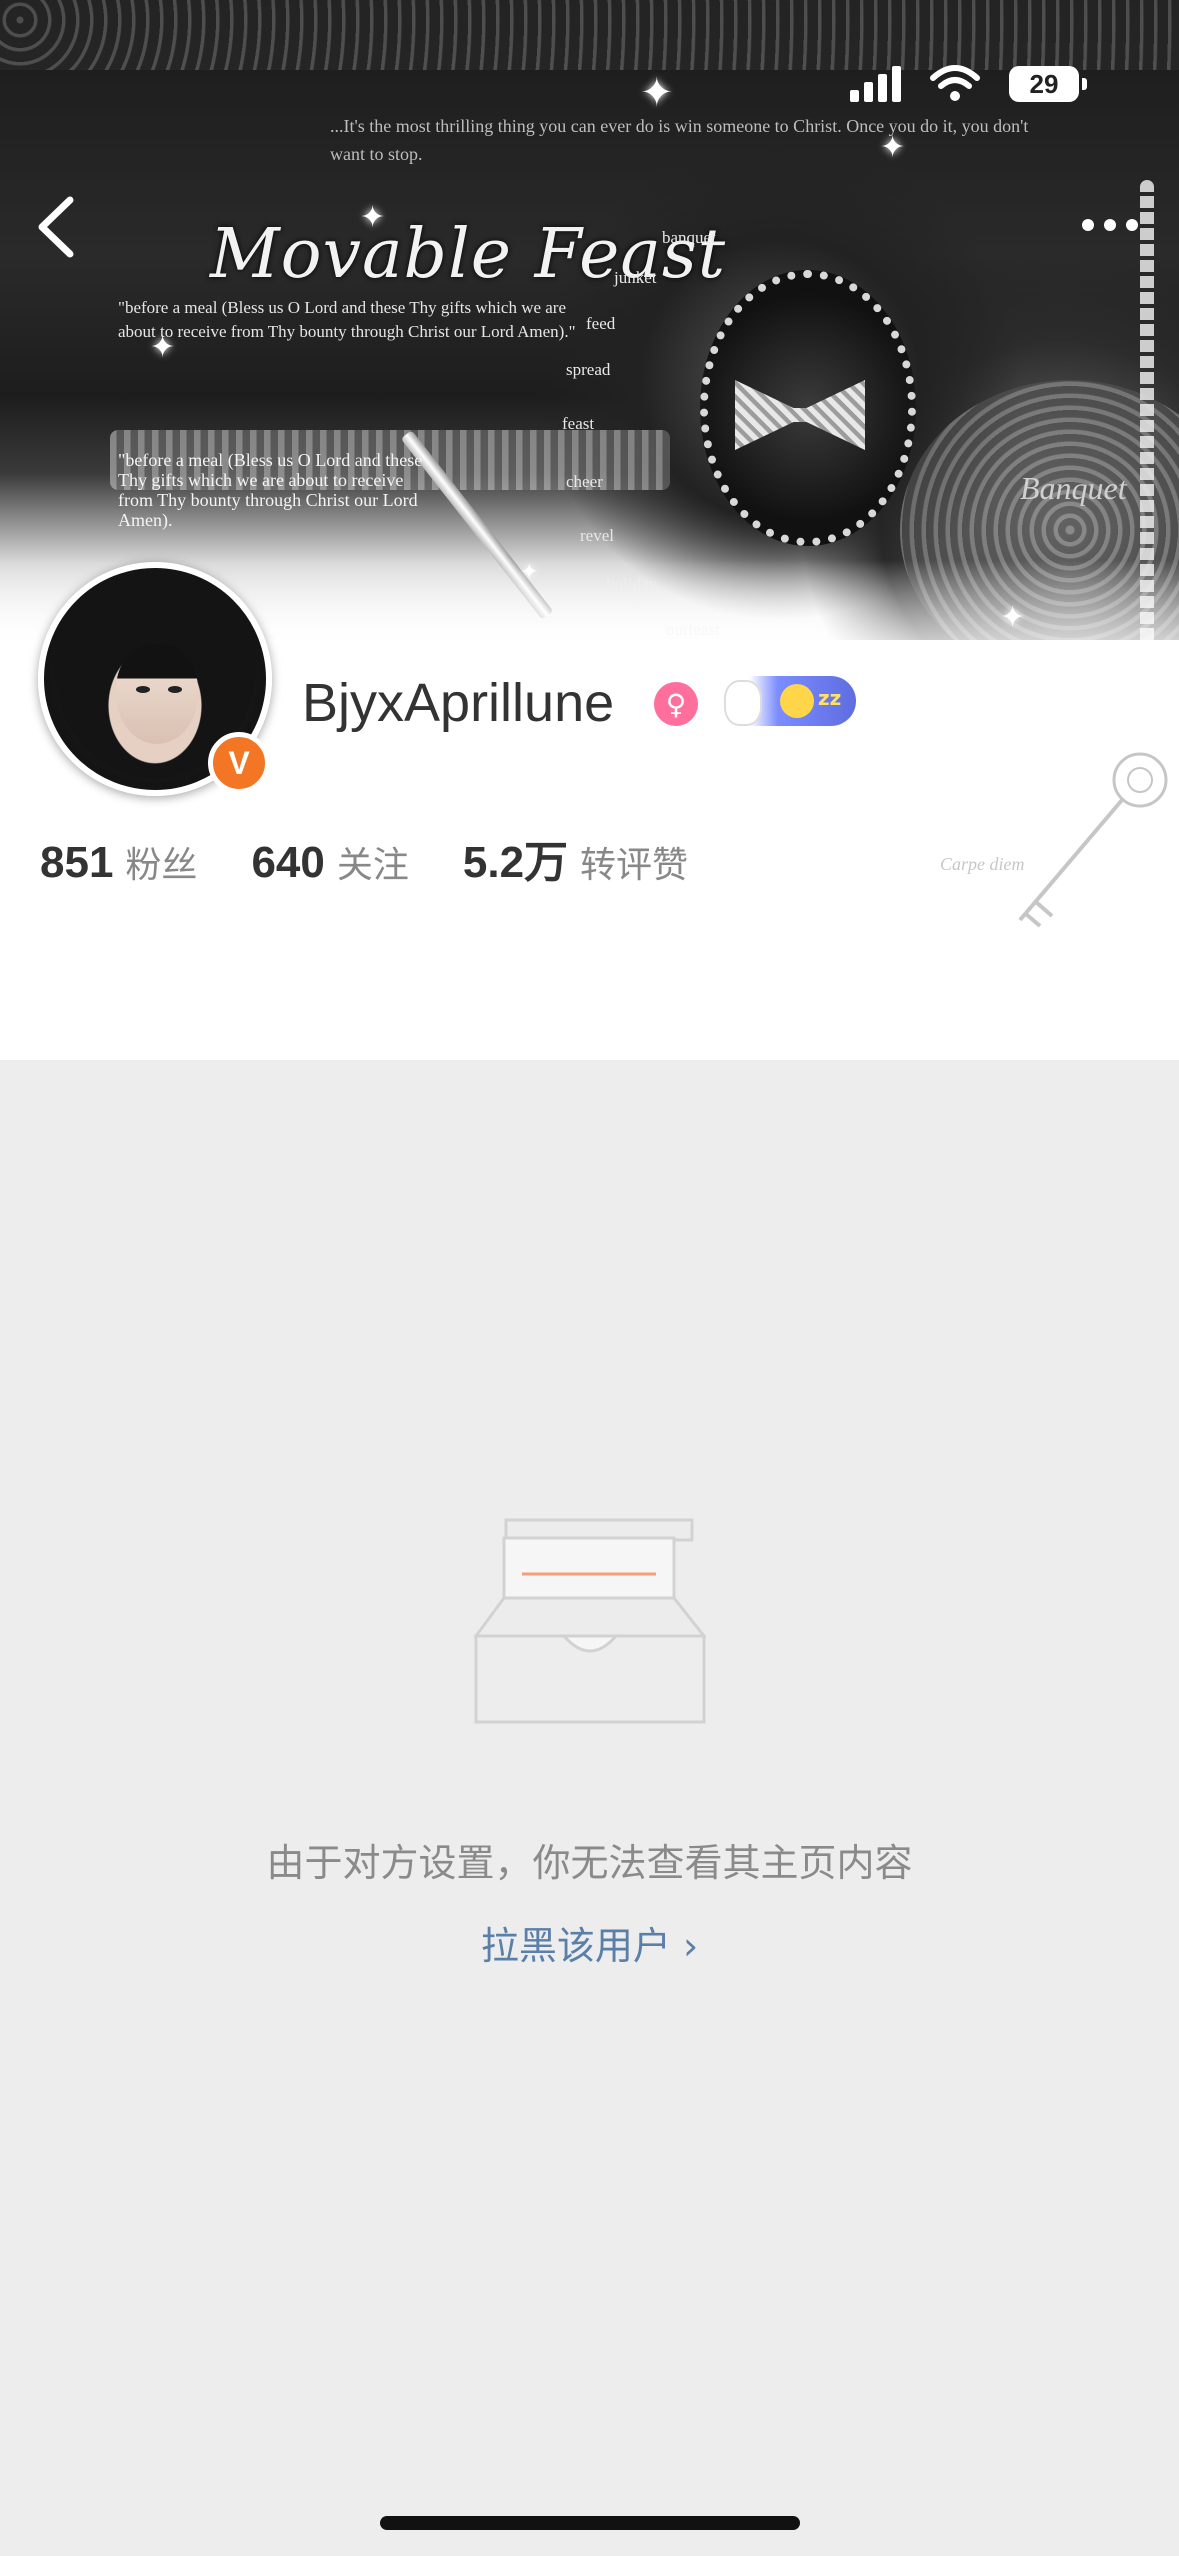 The width and height of the screenshot is (1179, 2556). I want to click on followers-stat: 851 粉丝, so click(118, 862).